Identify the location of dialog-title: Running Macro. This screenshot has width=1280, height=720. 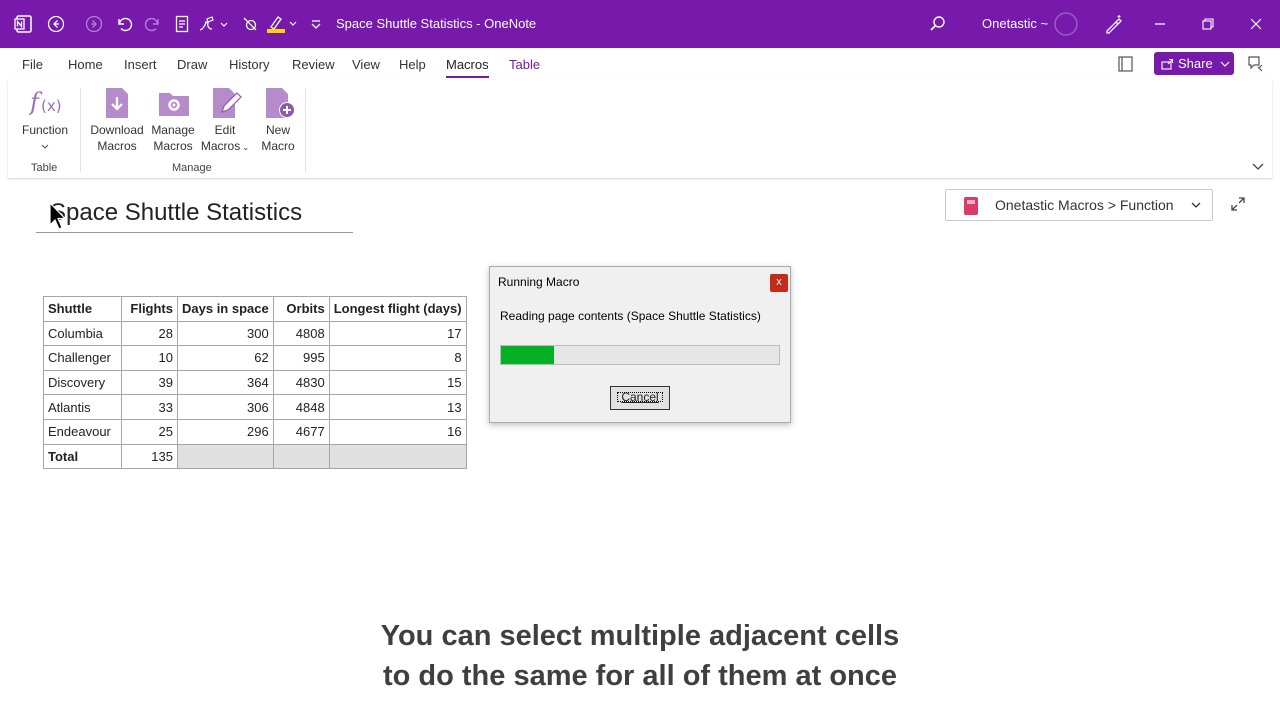
(539, 282).